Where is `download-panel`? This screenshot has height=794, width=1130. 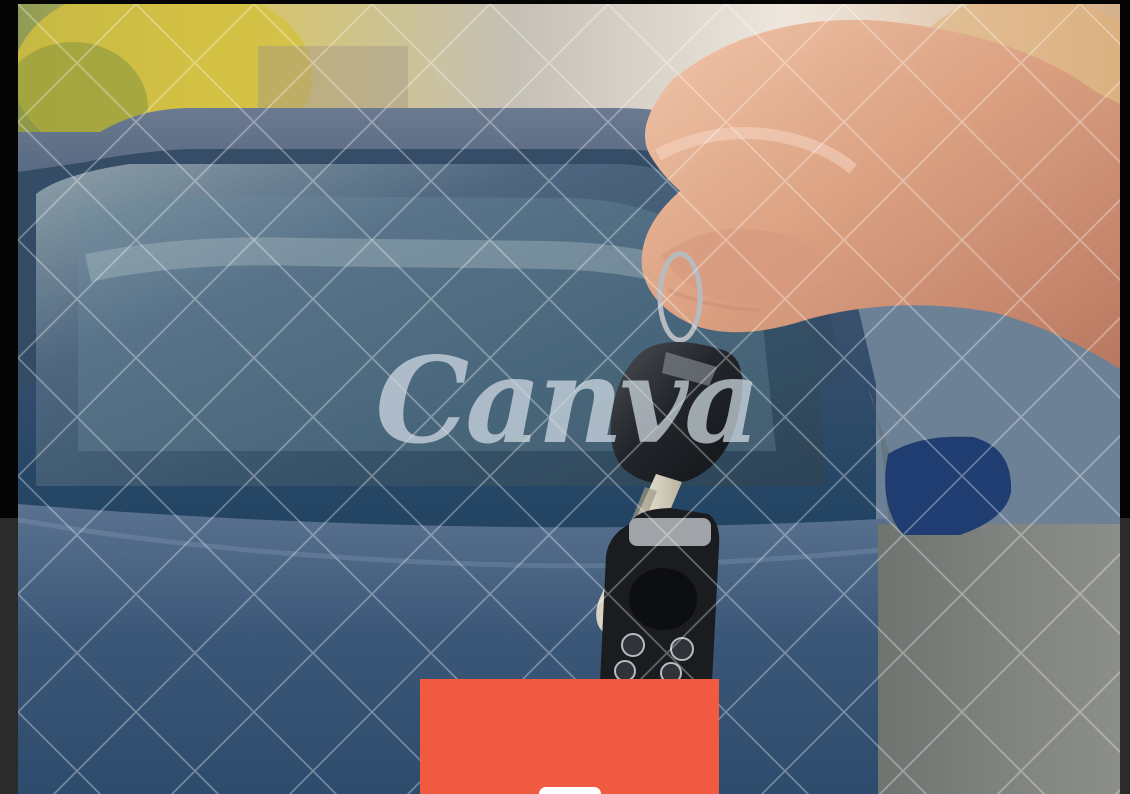 download-panel is located at coordinates (569, 736).